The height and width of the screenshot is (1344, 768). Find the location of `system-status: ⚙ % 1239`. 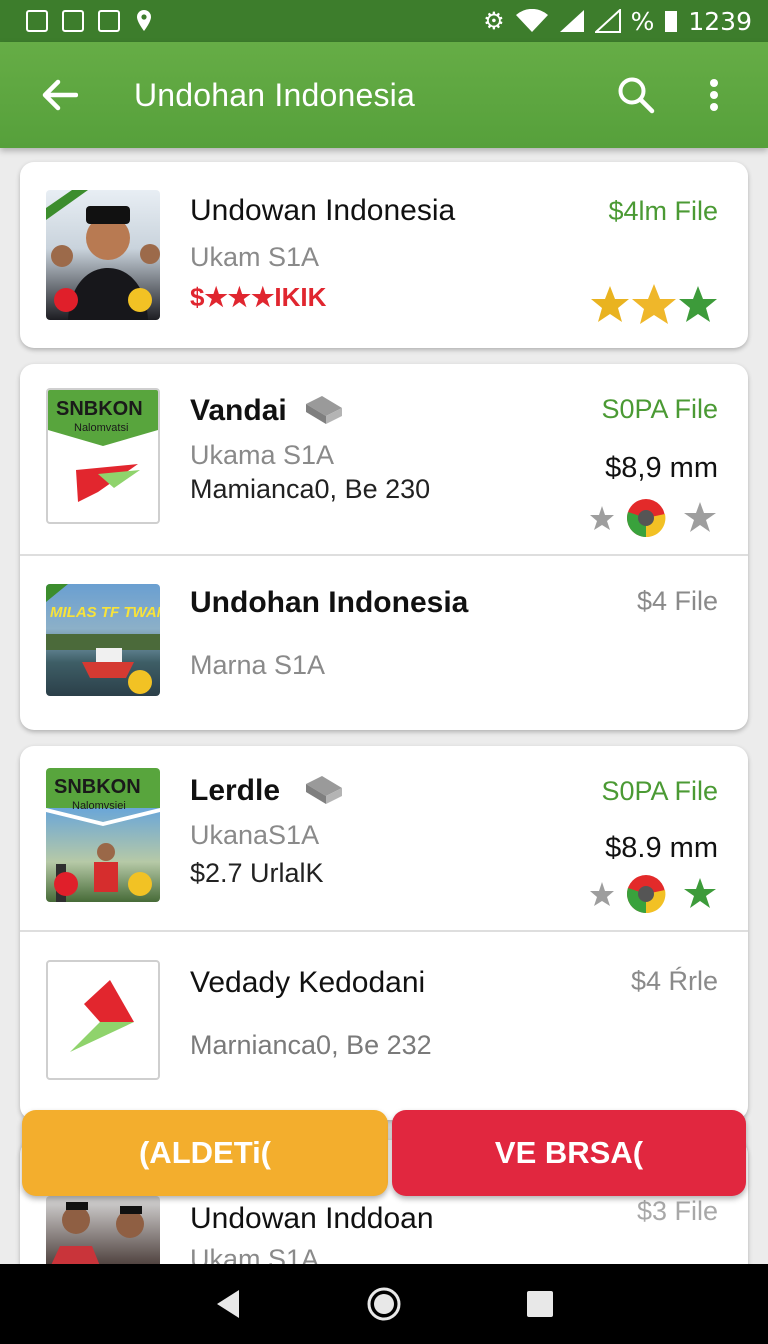

system-status: ⚙ % 1239 is located at coordinates (617, 21).